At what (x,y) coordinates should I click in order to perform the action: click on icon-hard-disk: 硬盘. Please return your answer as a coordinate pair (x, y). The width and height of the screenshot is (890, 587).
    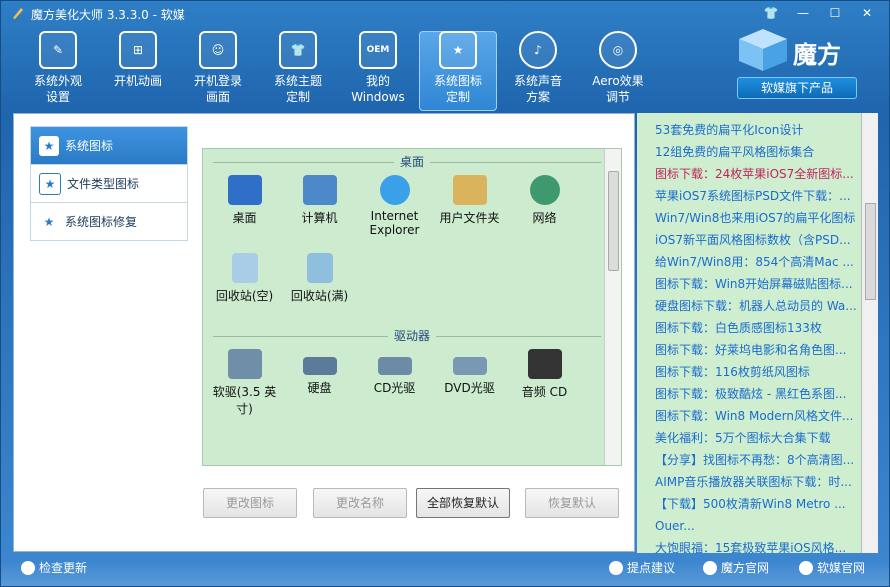
    Looking at the image, I should click on (319, 384).